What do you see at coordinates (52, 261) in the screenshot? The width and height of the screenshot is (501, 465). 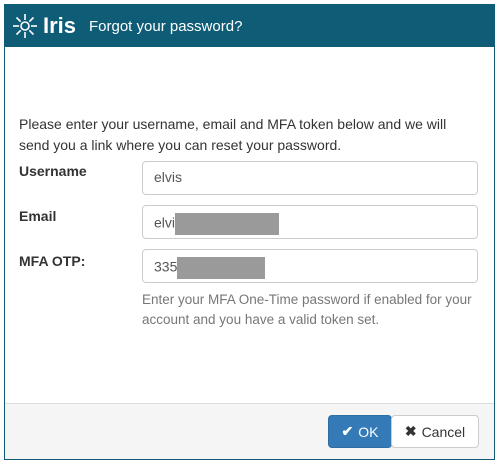 I see `mfa-label: MFA OTP:` at bounding box center [52, 261].